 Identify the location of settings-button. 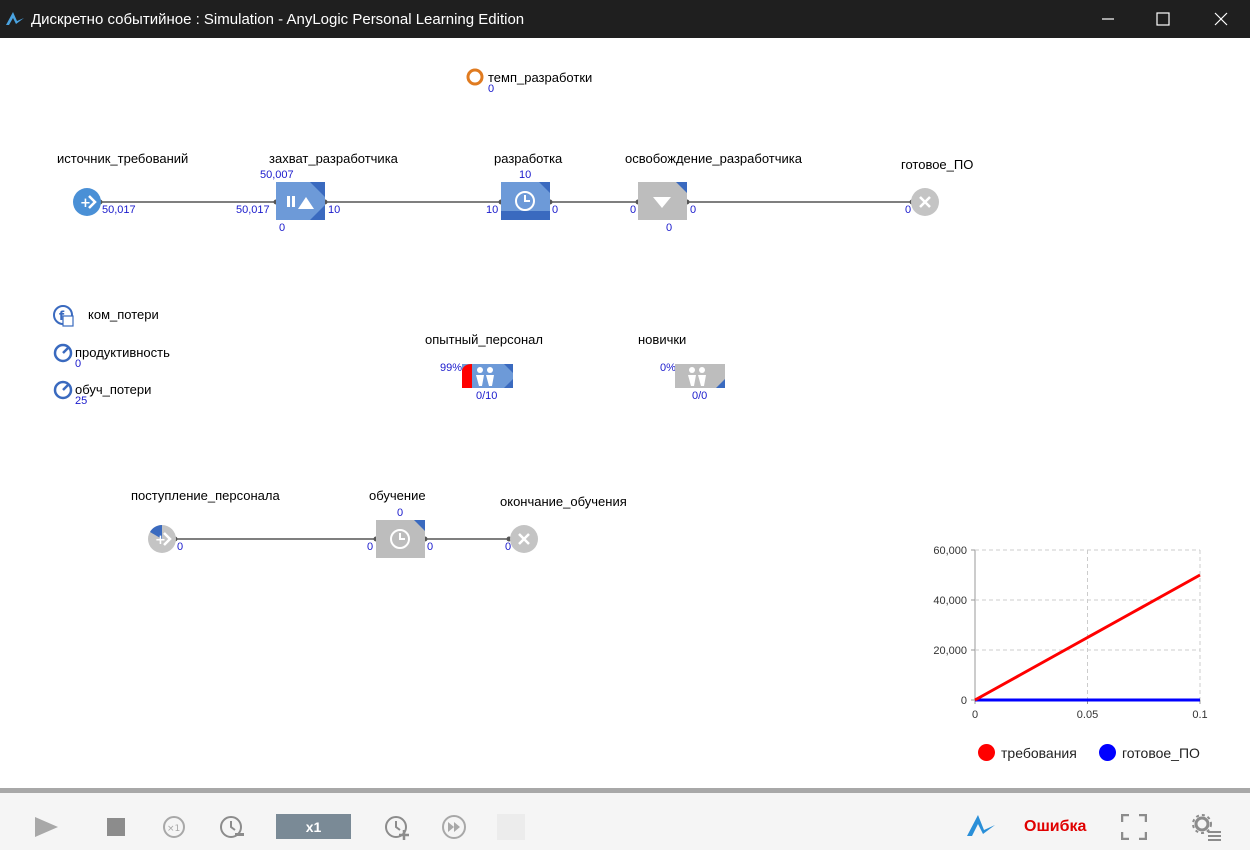
(1206, 827).